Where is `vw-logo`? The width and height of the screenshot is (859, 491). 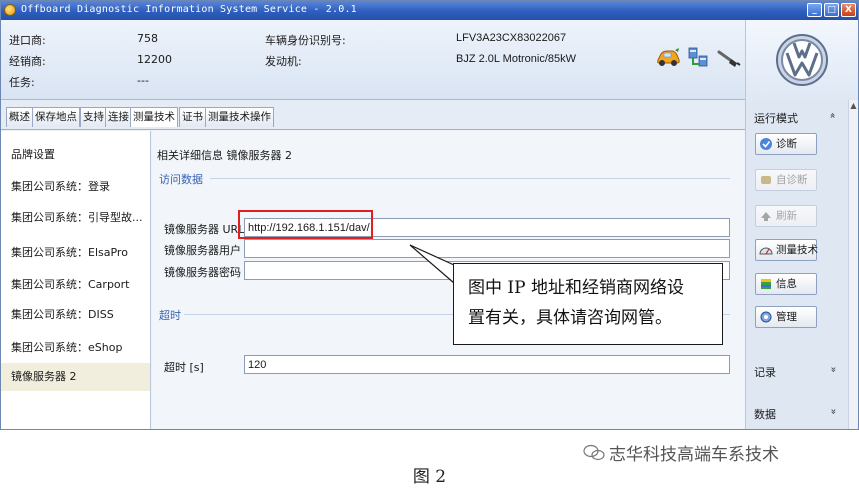 vw-logo is located at coordinates (802, 61).